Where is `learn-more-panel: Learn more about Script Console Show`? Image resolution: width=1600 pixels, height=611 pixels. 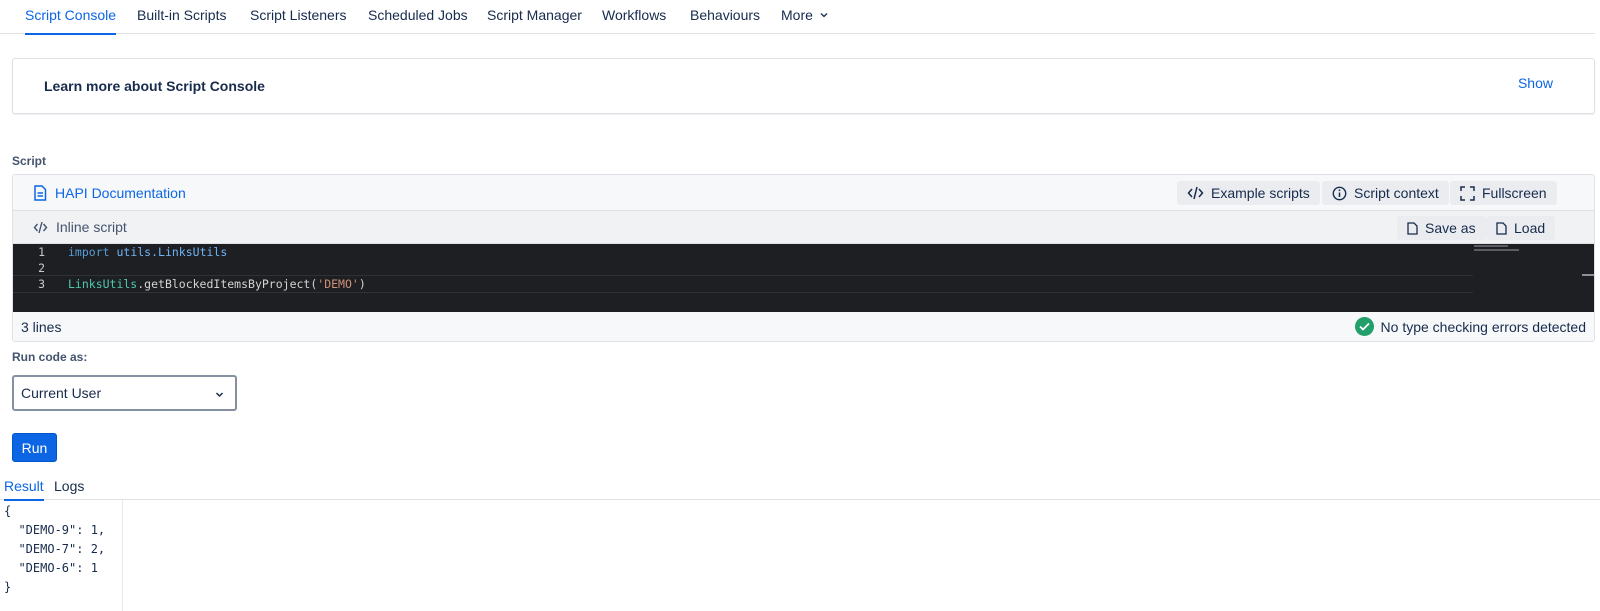 learn-more-panel: Learn more about Script Console Show is located at coordinates (803, 86).